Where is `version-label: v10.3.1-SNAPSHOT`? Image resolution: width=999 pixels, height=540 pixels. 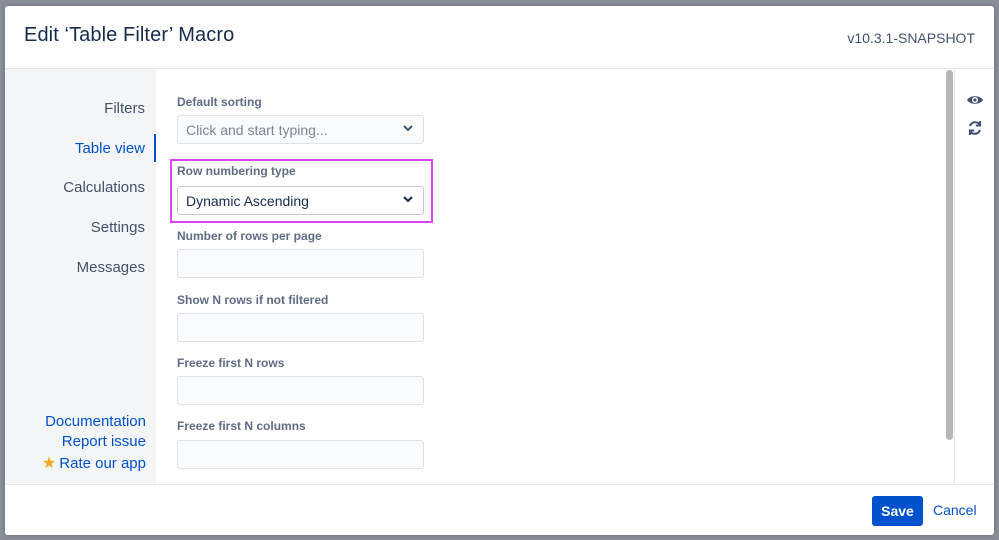 version-label: v10.3.1-SNAPSHOT is located at coordinates (911, 38).